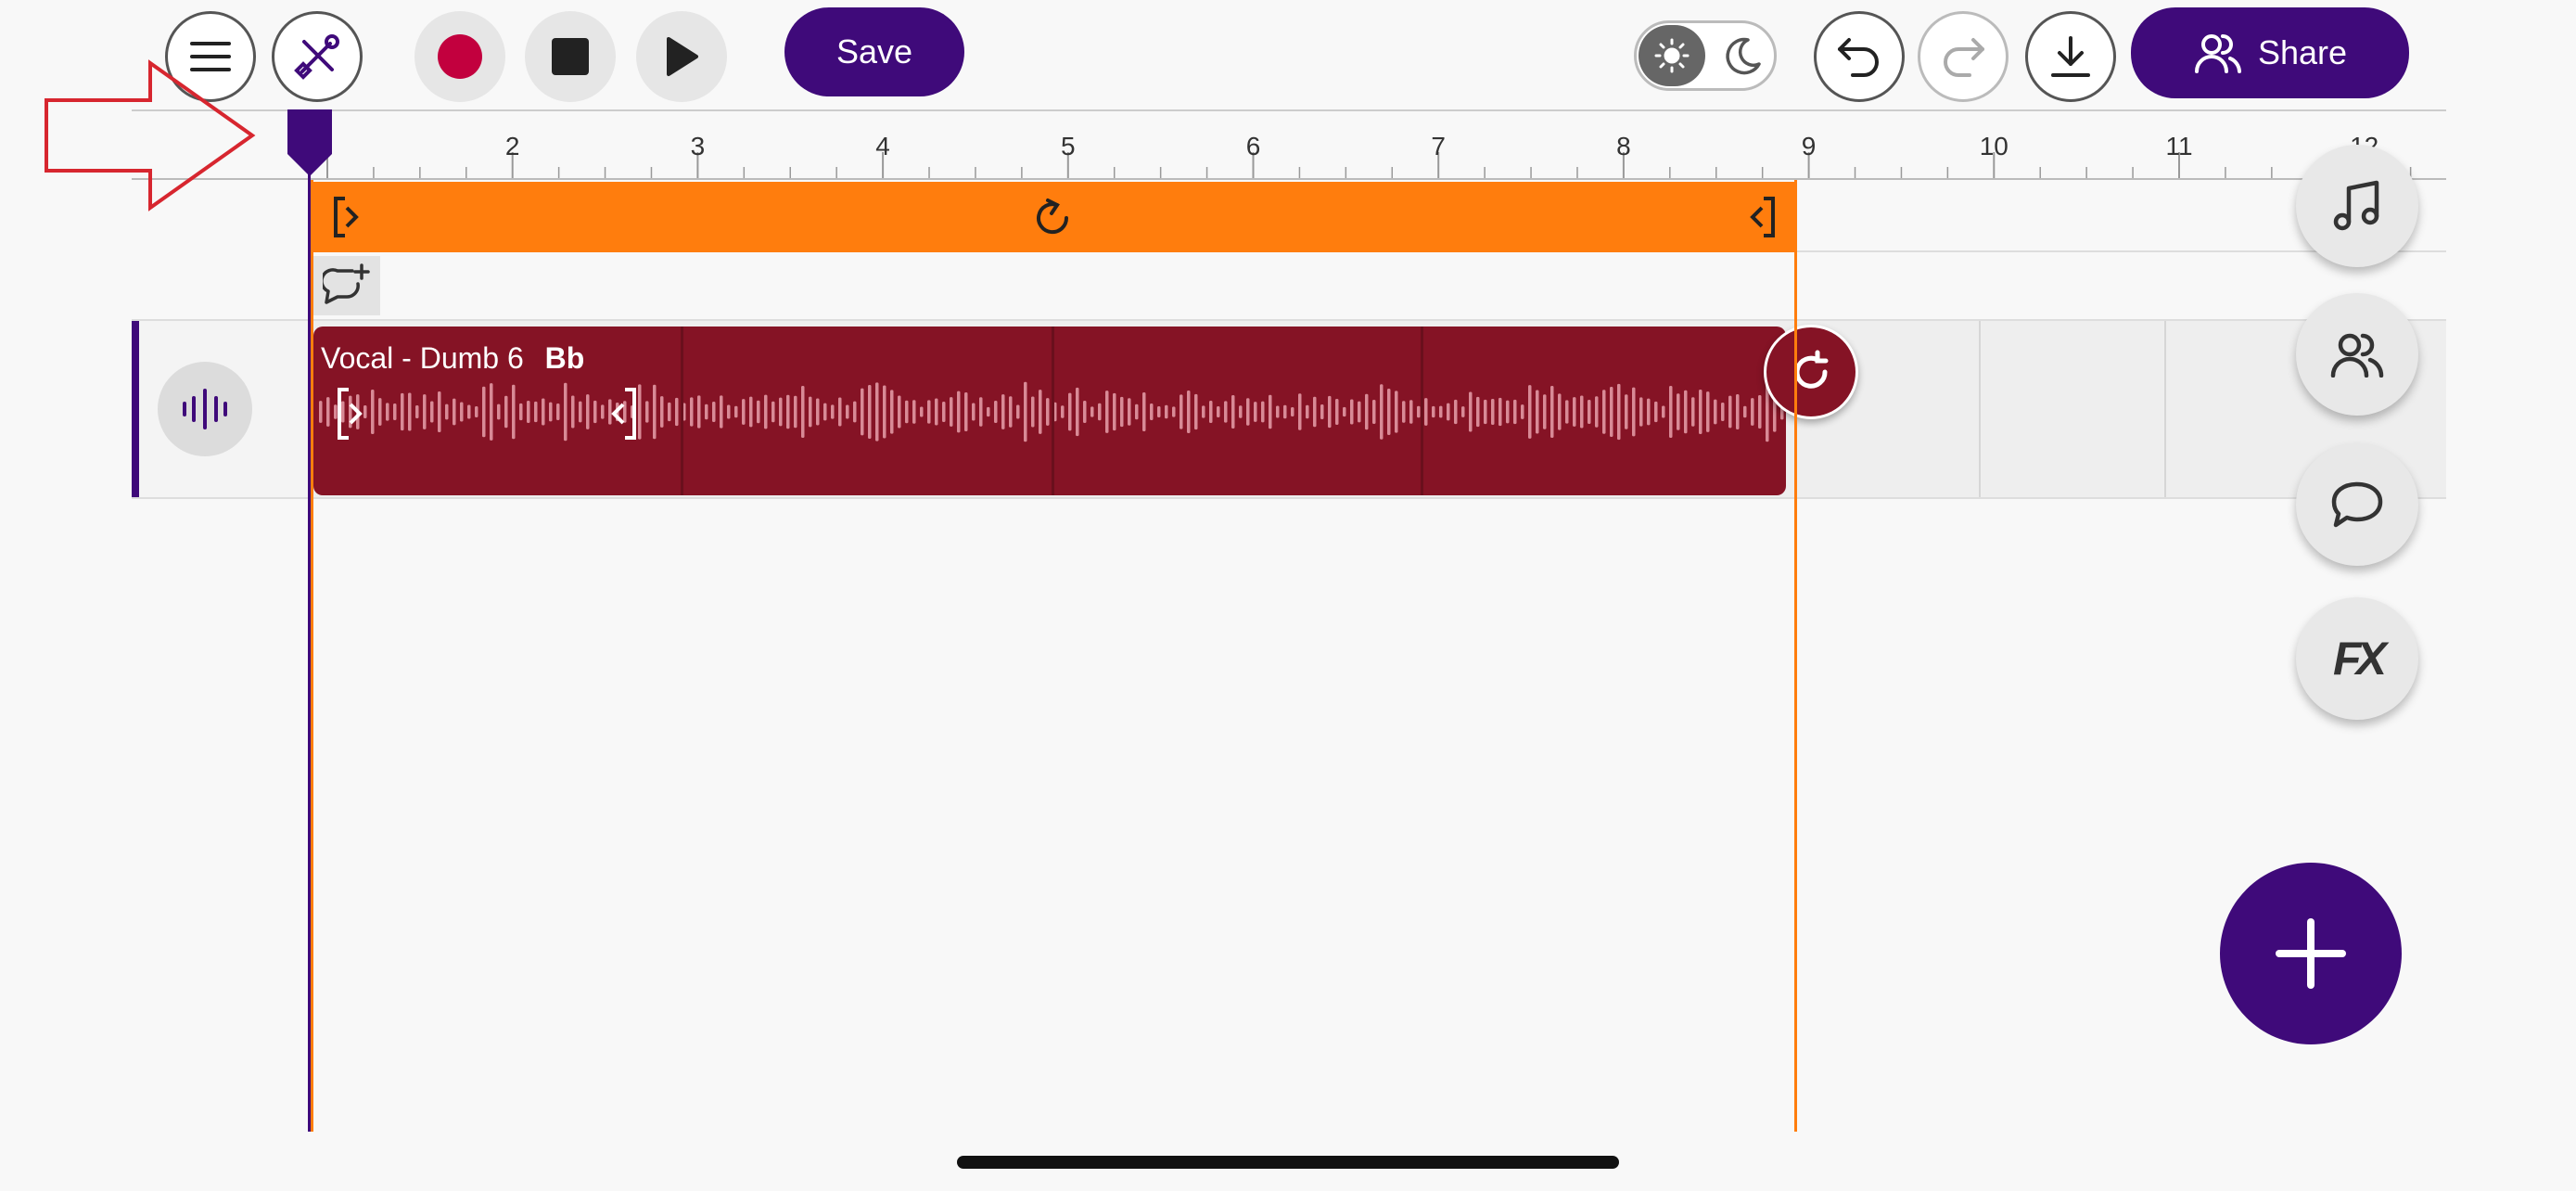 This screenshot has width=2576, height=1191. What do you see at coordinates (1980, 409) in the screenshot?
I see `grid-line` at bounding box center [1980, 409].